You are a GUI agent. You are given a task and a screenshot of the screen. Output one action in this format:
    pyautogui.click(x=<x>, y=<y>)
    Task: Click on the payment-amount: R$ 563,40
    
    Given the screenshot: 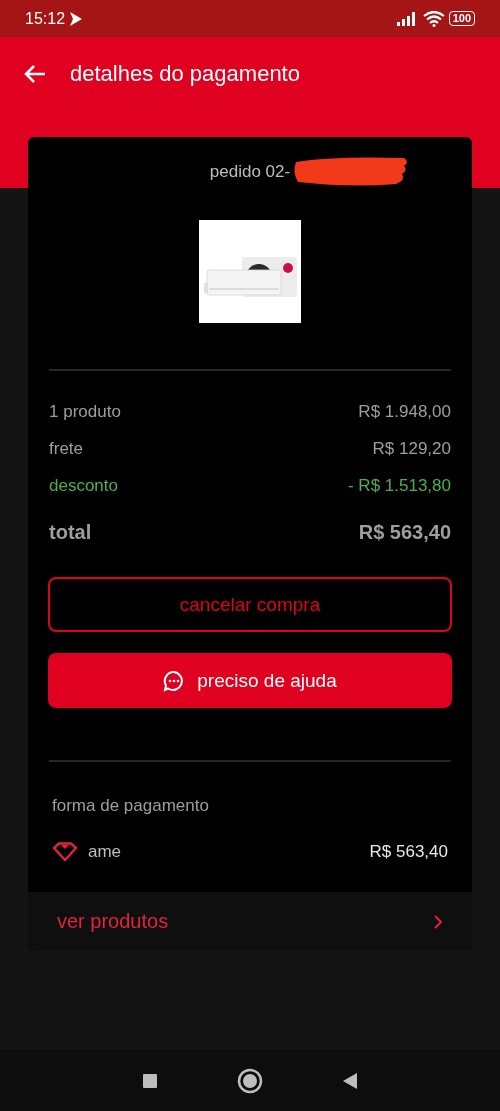 What is the action you would take?
    pyautogui.click(x=408, y=852)
    